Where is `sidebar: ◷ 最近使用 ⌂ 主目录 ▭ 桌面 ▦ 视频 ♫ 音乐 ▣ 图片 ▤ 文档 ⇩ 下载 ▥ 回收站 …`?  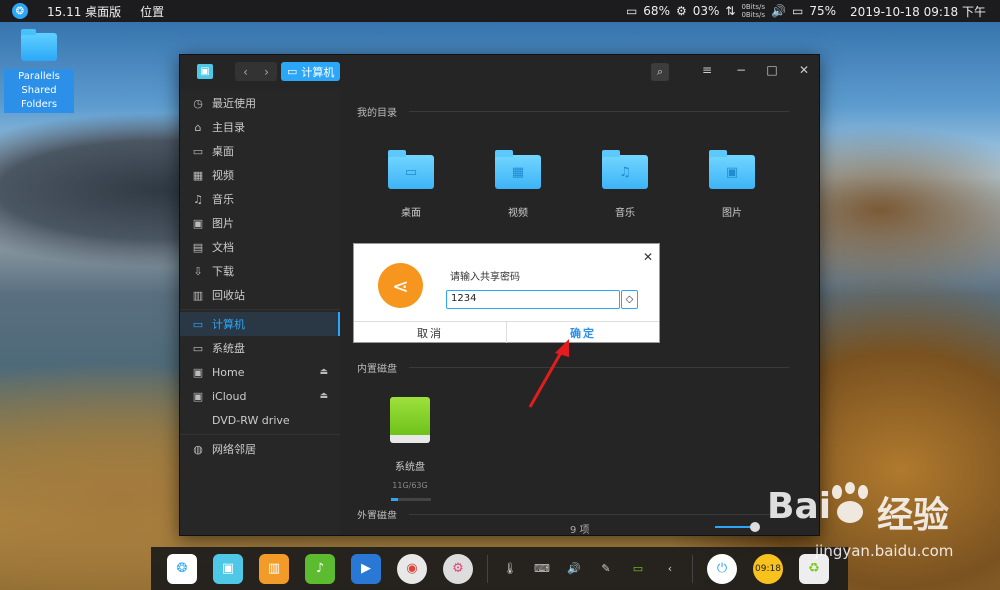 sidebar: ◷ 最近使用 ⌂ 主目录 ▭ 桌面 ▦ 视频 ♫ 音乐 ▣ 图片 ▤ 文档 ⇩ 下载 ▥ 回收站 … is located at coordinates (260, 312).